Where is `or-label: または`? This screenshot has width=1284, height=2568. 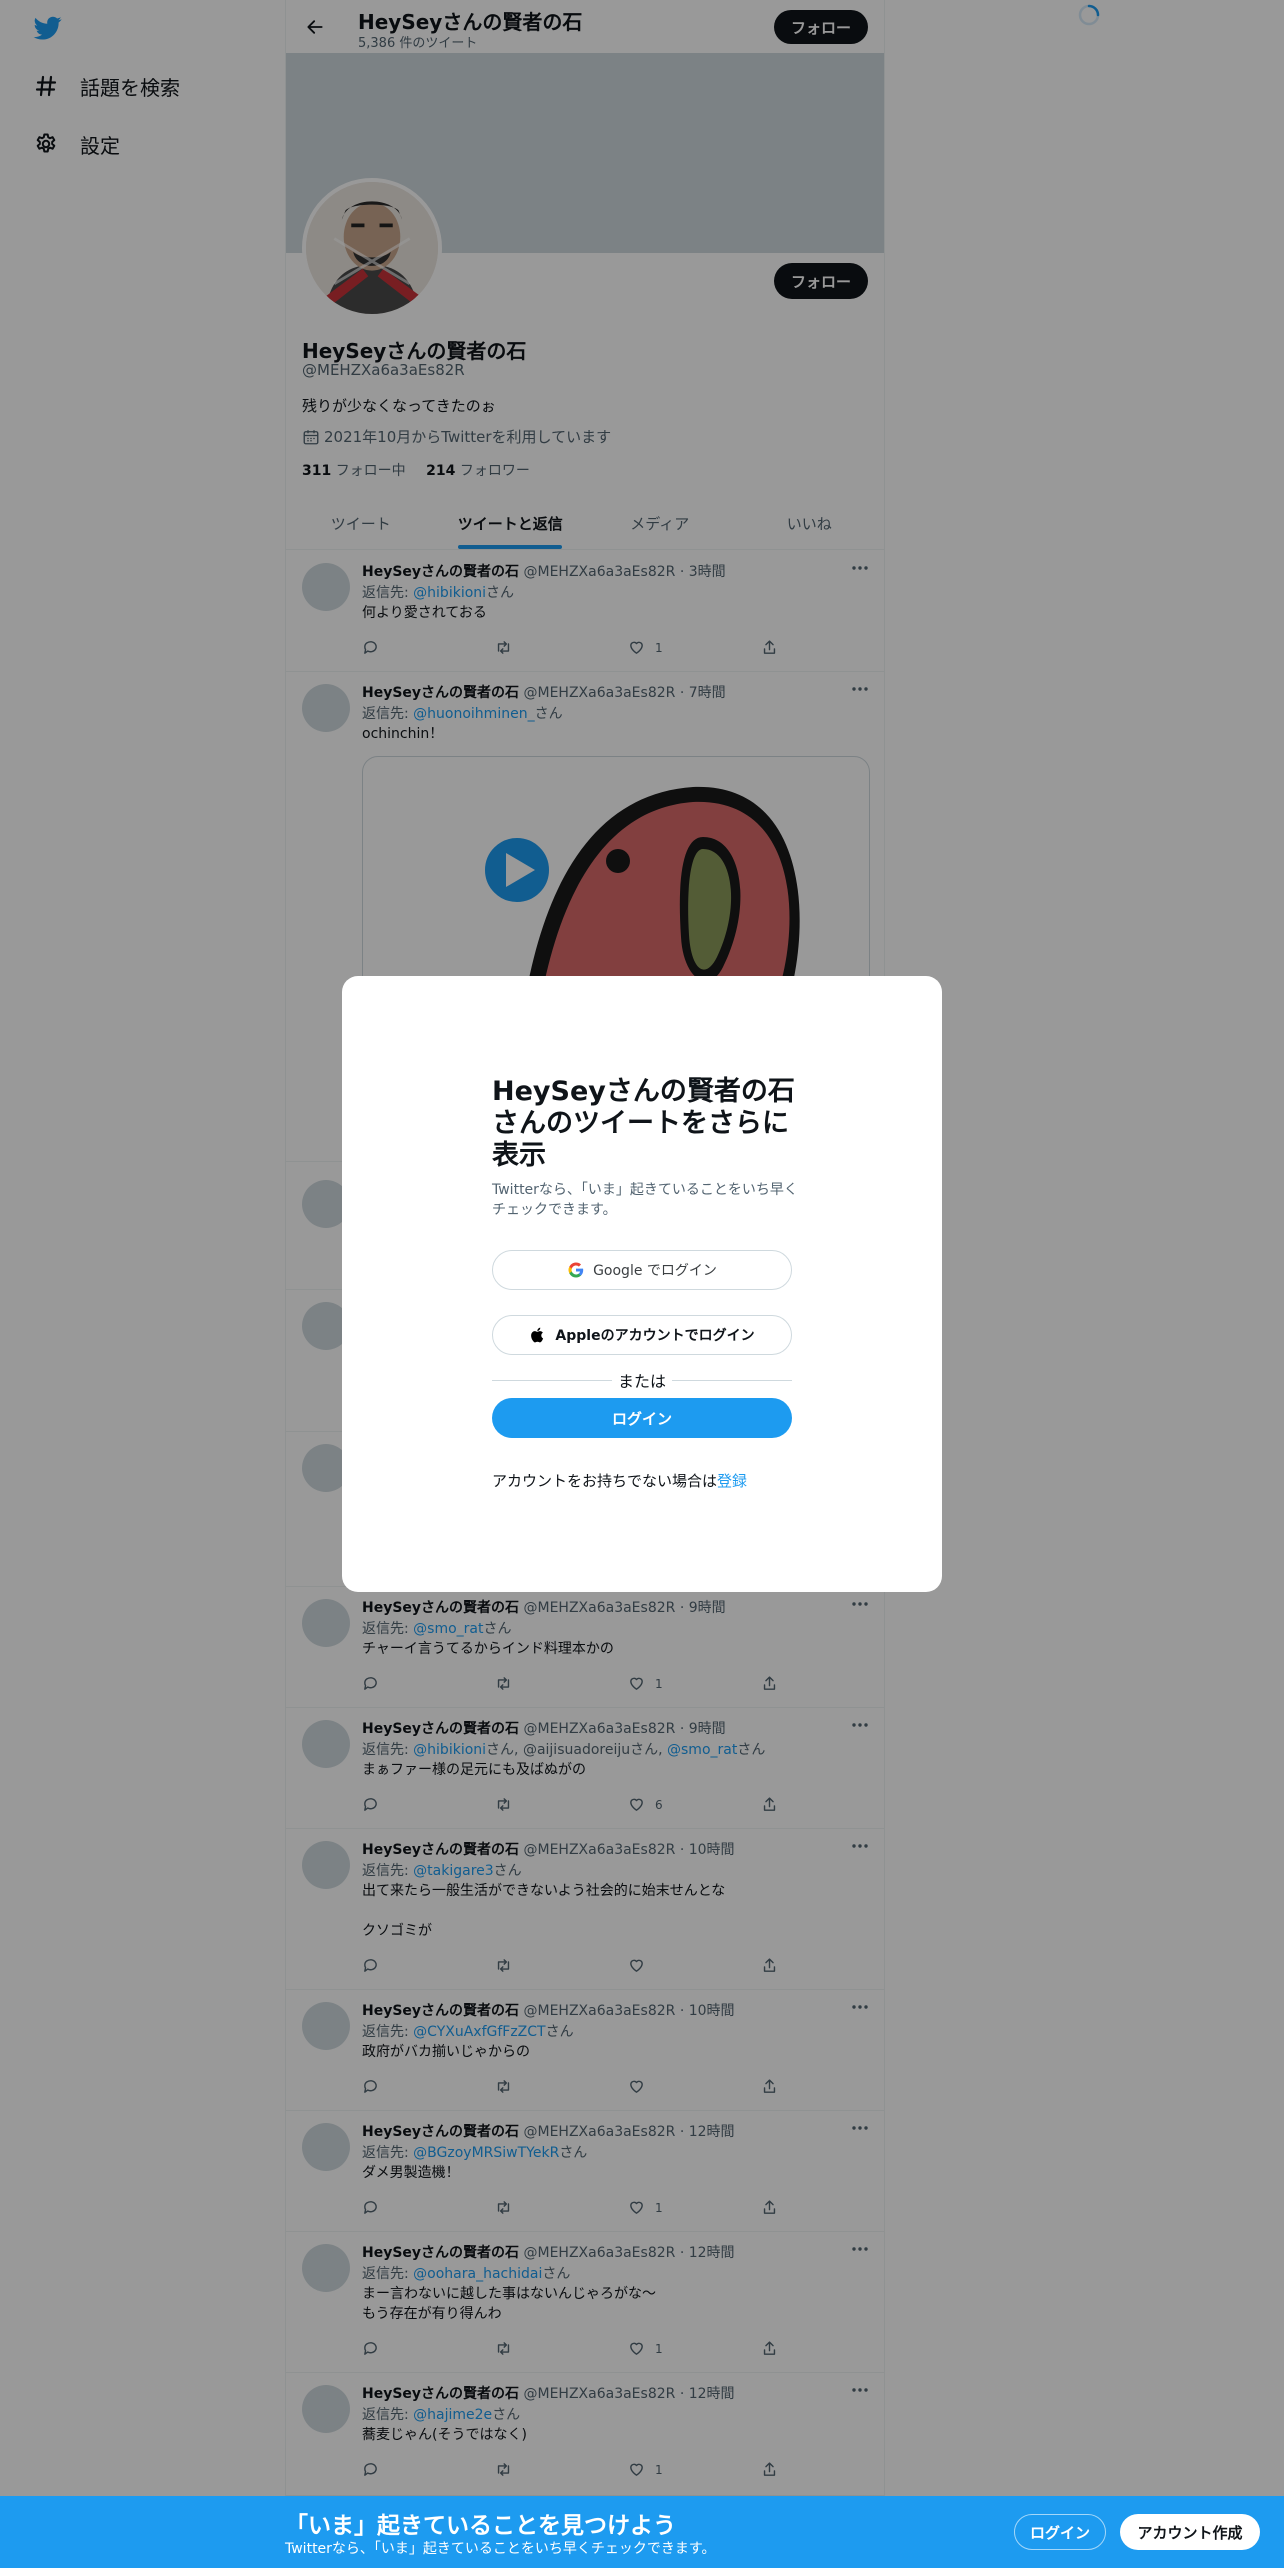
or-label: または is located at coordinates (642, 1381).